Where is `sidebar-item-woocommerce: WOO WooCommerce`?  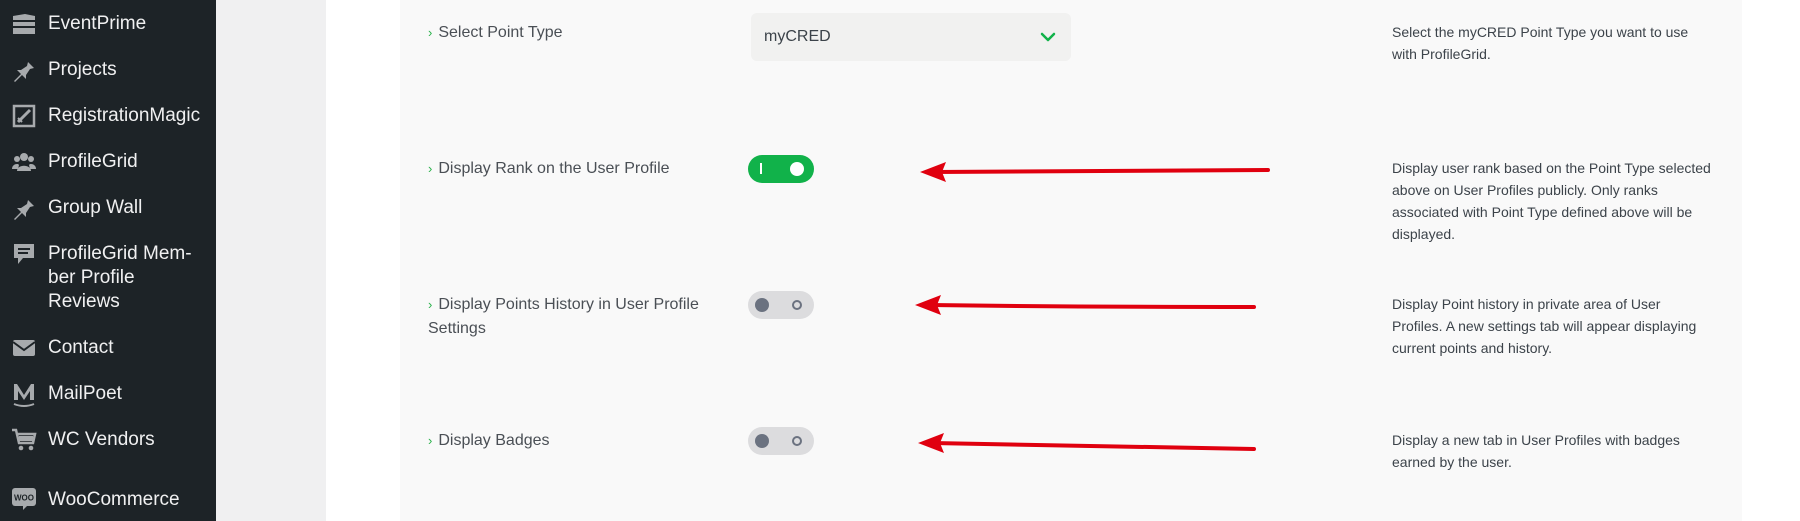 sidebar-item-woocommerce: WOO WooCommerce is located at coordinates (108, 500).